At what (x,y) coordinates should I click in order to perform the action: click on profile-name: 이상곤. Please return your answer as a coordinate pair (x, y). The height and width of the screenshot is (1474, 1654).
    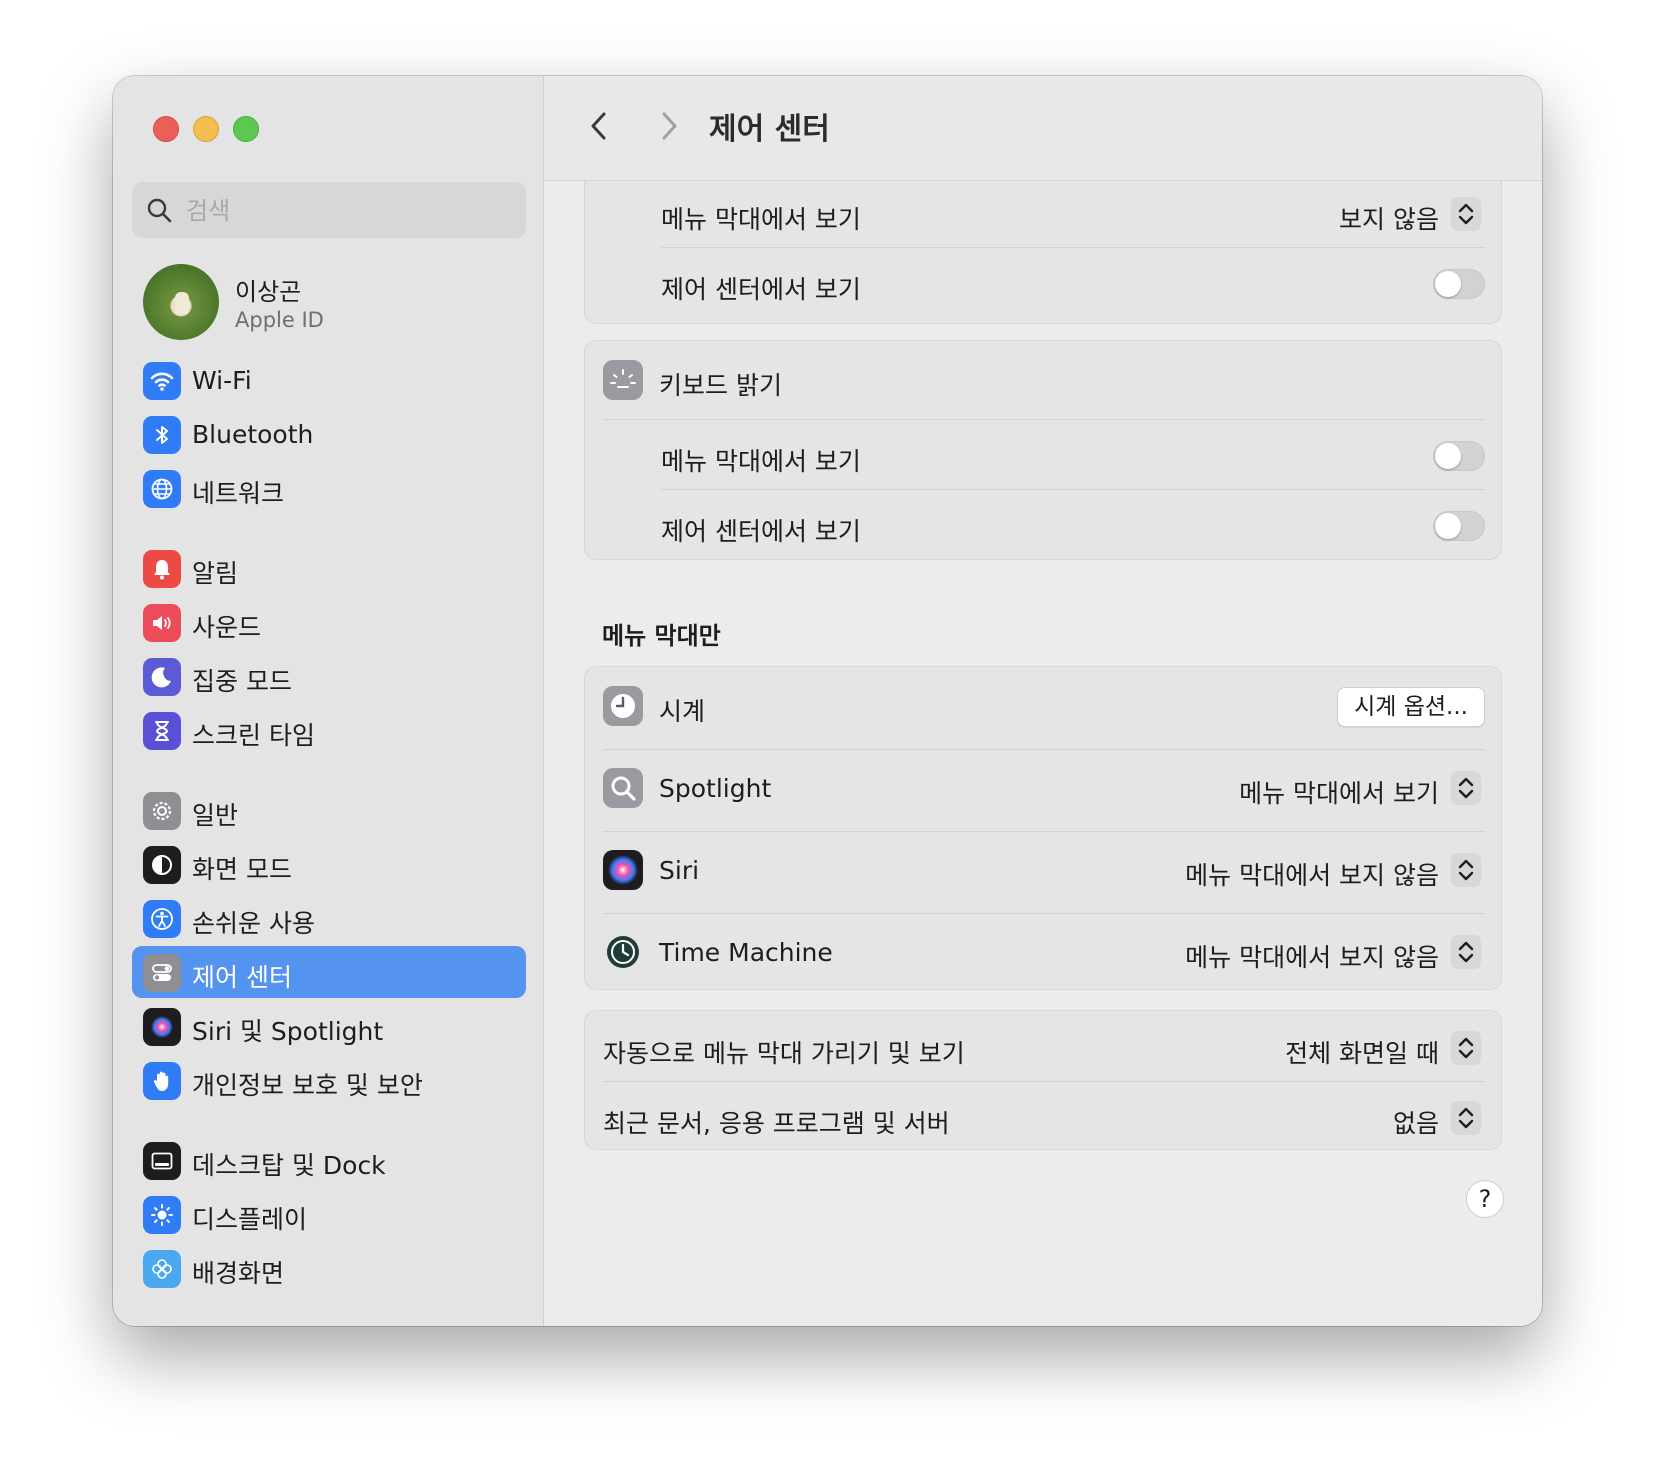
    Looking at the image, I should click on (268, 292).